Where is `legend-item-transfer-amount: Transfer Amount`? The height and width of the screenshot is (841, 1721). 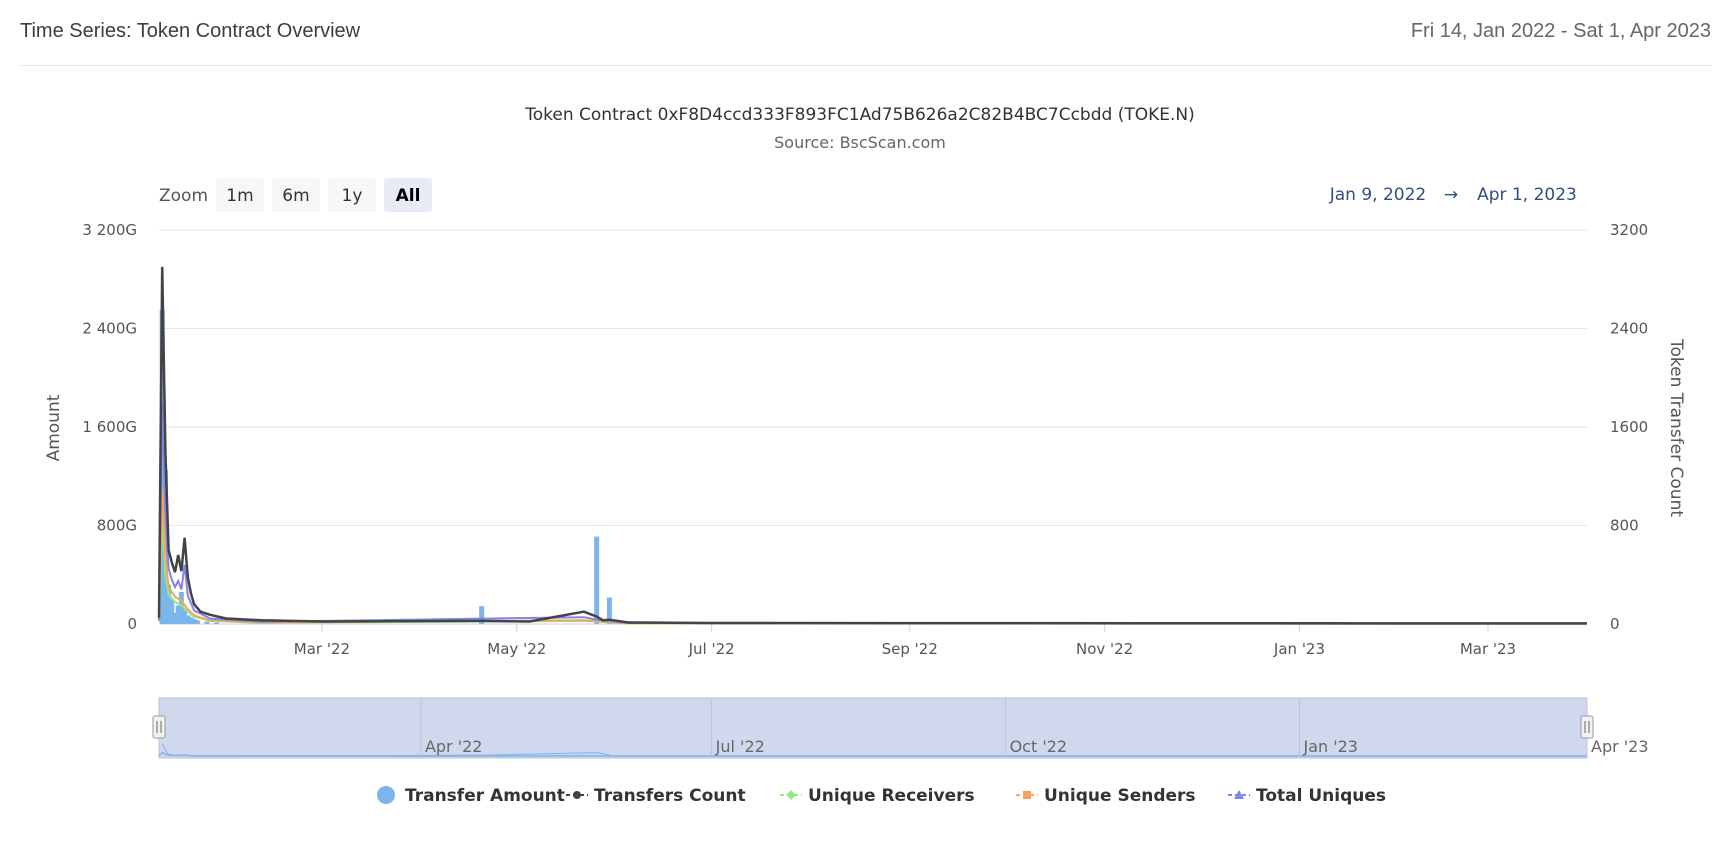 legend-item-transfer-amount: Transfer Amount is located at coordinates (471, 796).